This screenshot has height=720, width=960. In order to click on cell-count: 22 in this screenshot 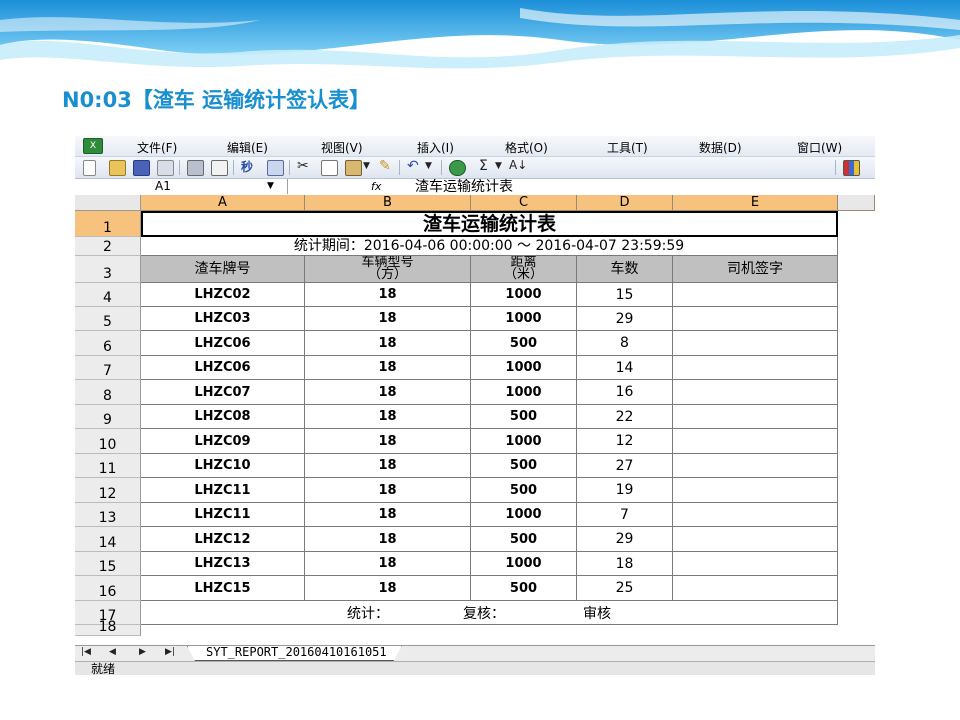, I will do `click(625, 417)`.